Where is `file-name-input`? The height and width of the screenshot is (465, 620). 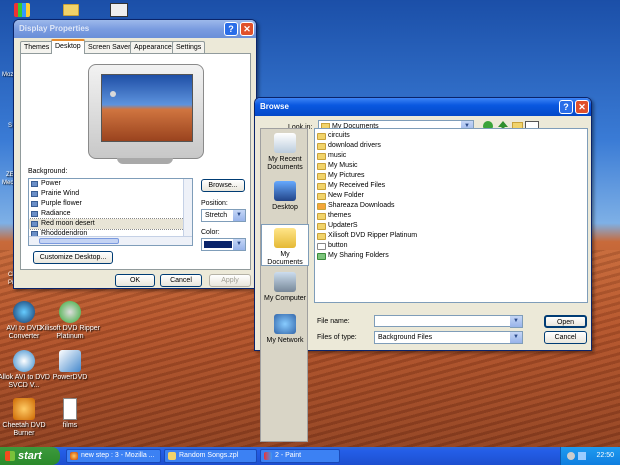 file-name-input is located at coordinates (448, 321).